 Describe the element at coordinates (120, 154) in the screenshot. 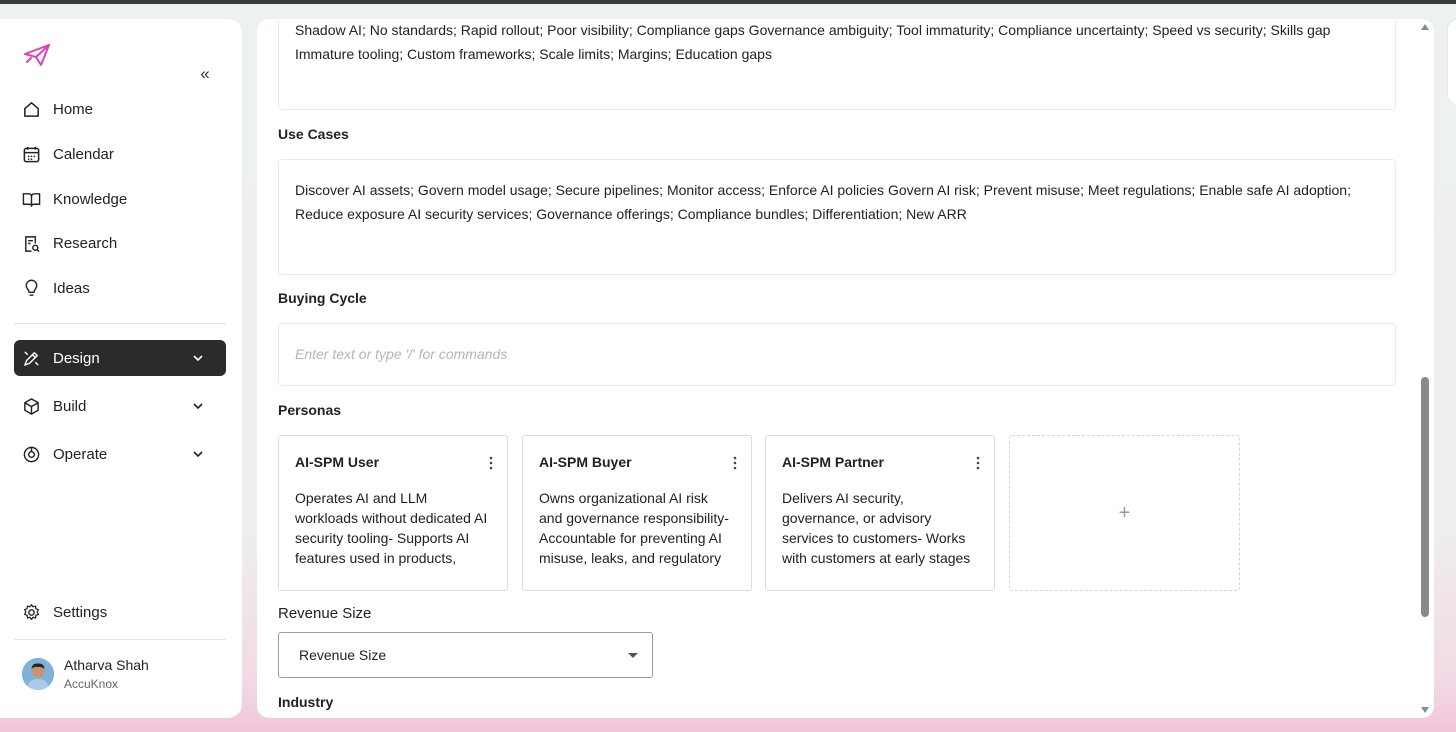

I see `sidebar-item-calendar: Calendar` at that location.